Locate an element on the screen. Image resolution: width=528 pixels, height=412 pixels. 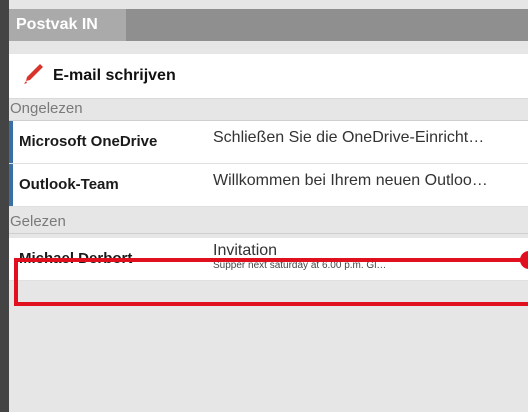
message-sender: Microsoft OneDrive is located at coordinates (88, 141).